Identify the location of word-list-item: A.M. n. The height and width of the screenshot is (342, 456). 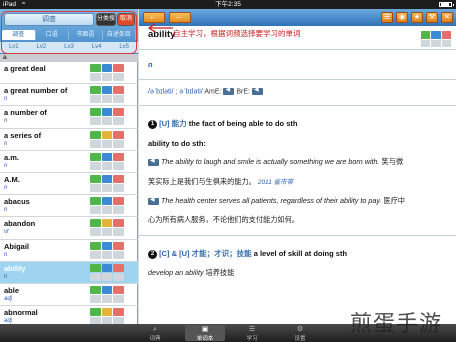
(69, 184).